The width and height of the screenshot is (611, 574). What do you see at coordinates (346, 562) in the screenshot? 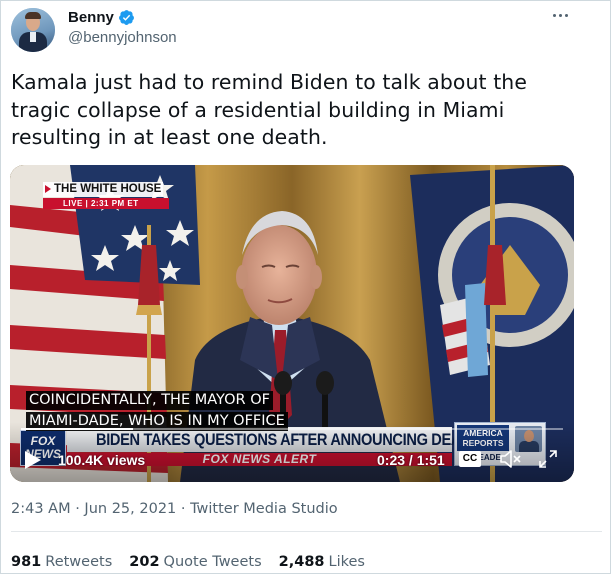
I see `likes-label: Likes` at bounding box center [346, 562].